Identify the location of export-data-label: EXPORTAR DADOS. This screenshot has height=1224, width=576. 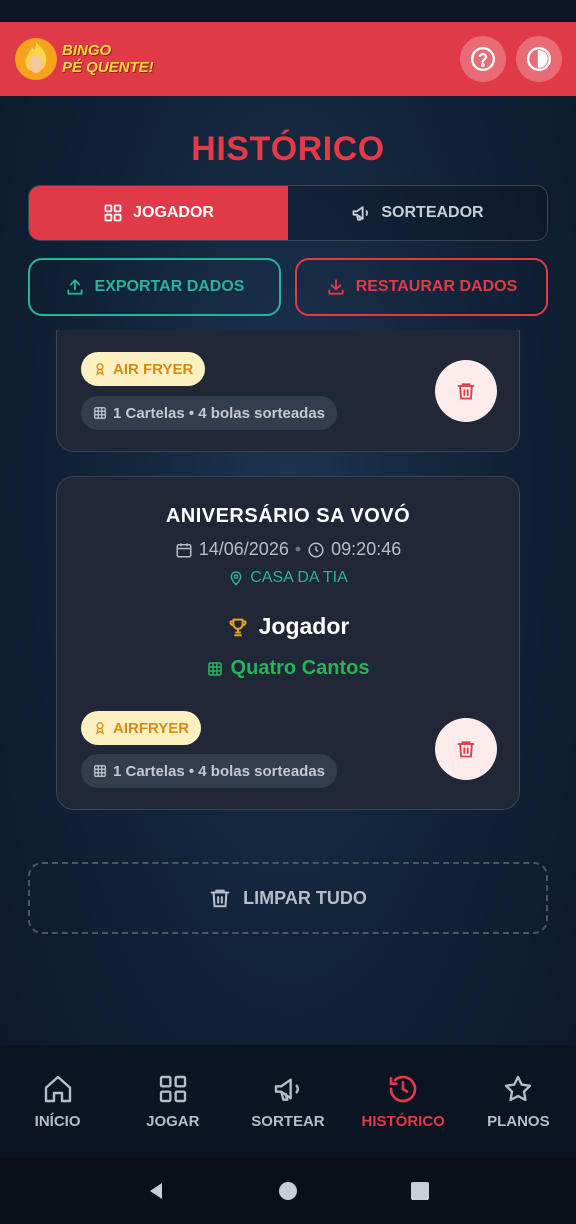
(169, 286).